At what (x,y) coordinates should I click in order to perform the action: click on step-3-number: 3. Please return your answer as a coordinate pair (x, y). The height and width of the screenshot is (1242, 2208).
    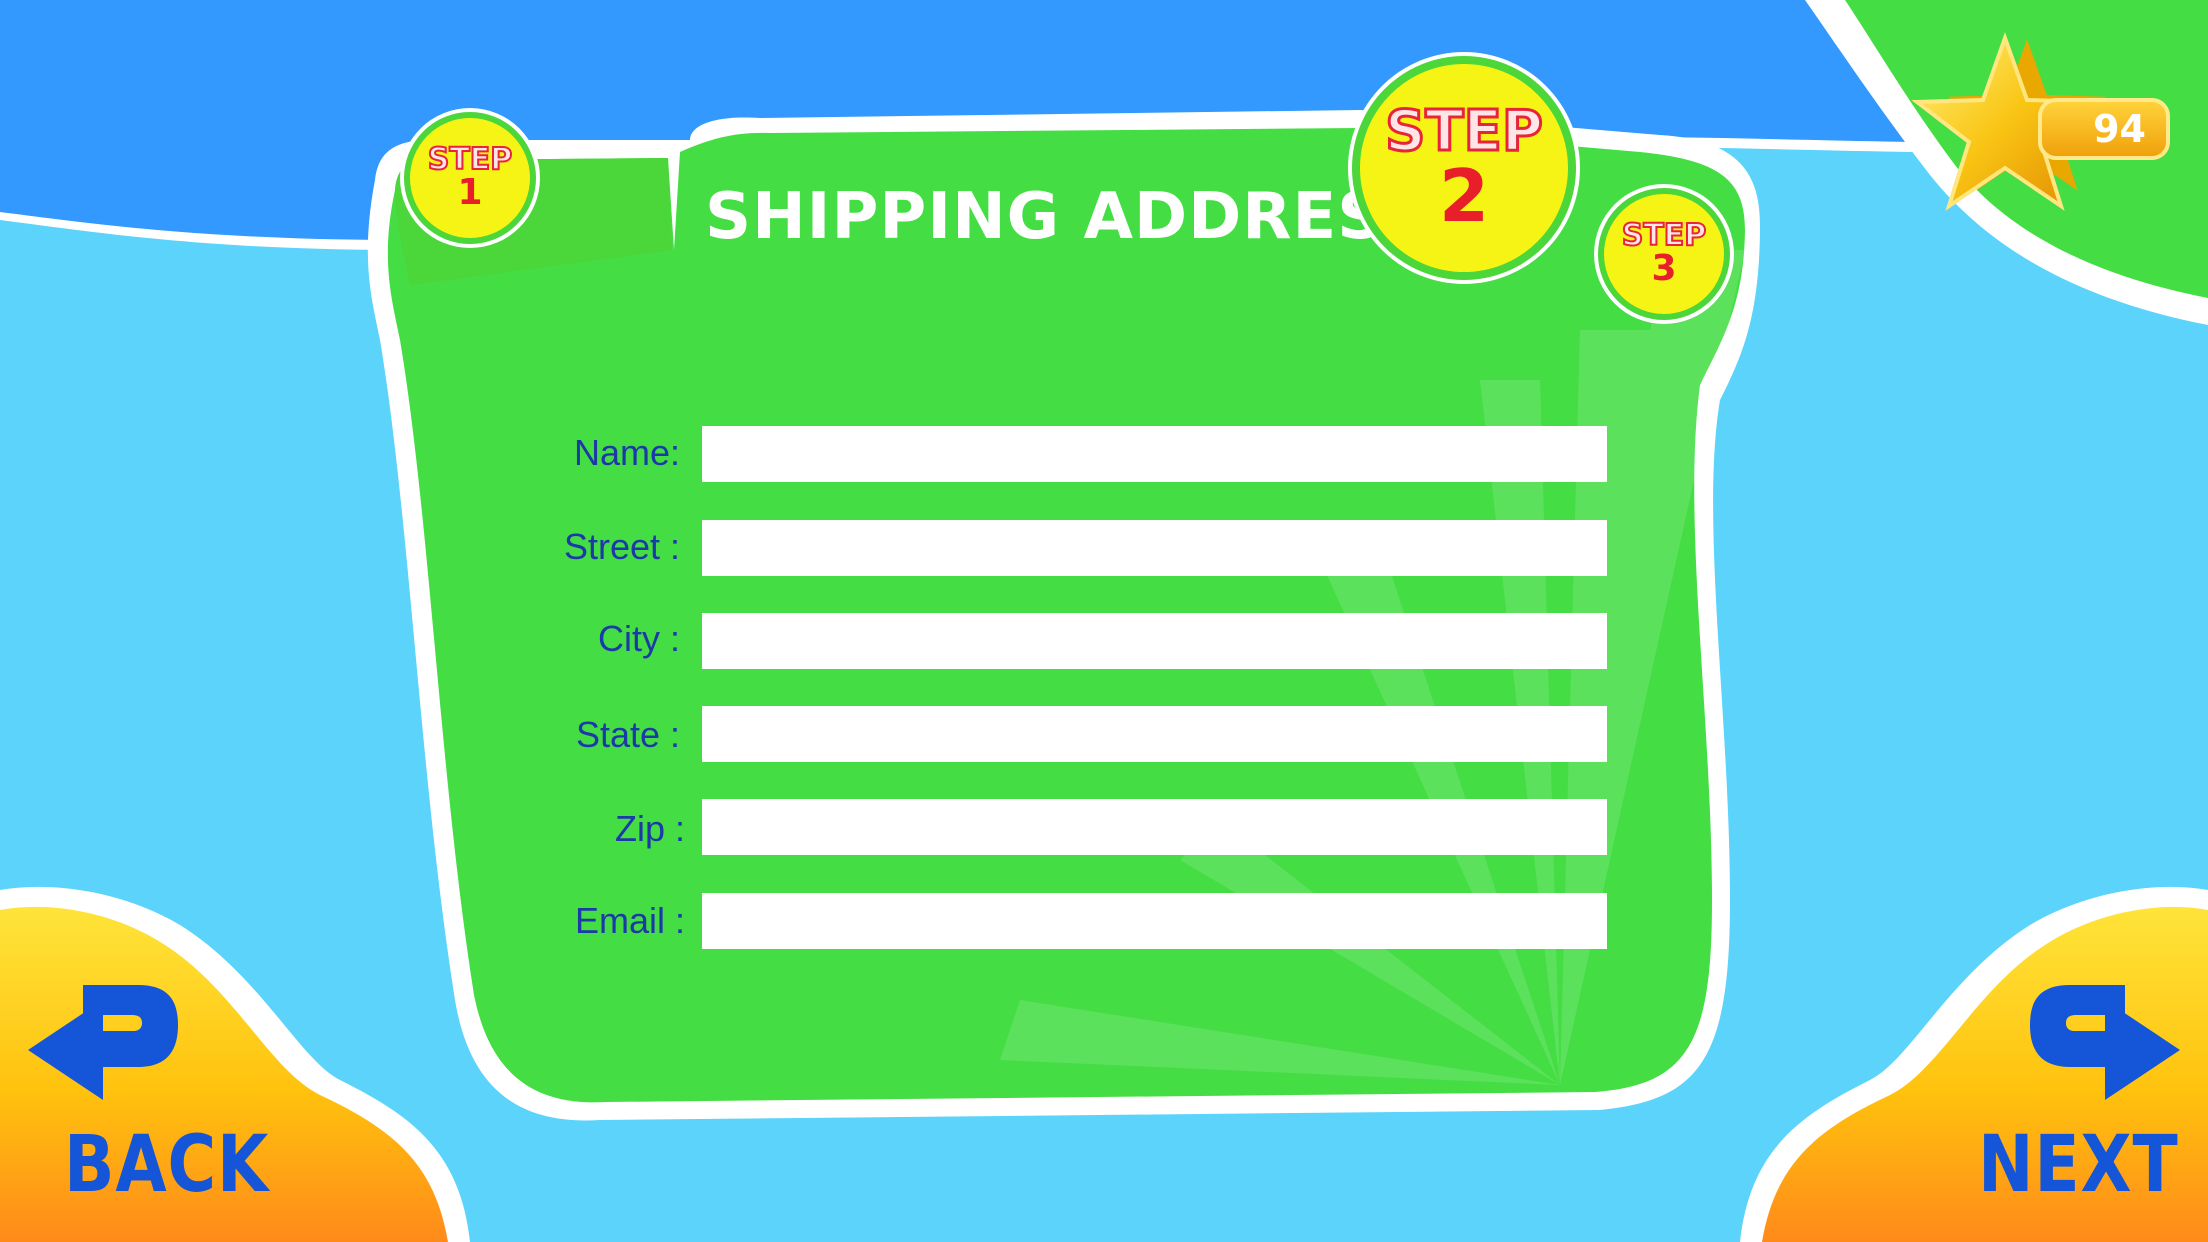
    Looking at the image, I should click on (1664, 268).